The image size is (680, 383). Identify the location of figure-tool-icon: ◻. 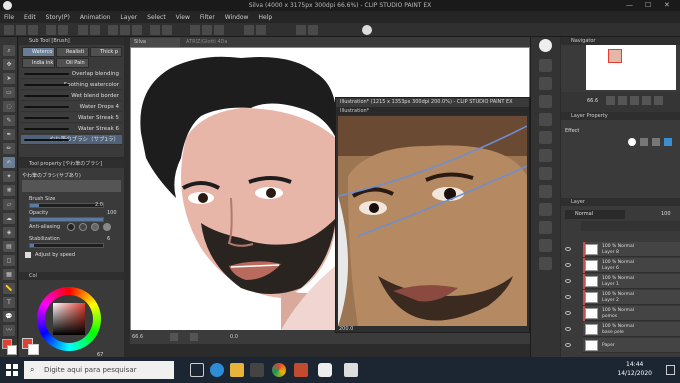
(9, 260).